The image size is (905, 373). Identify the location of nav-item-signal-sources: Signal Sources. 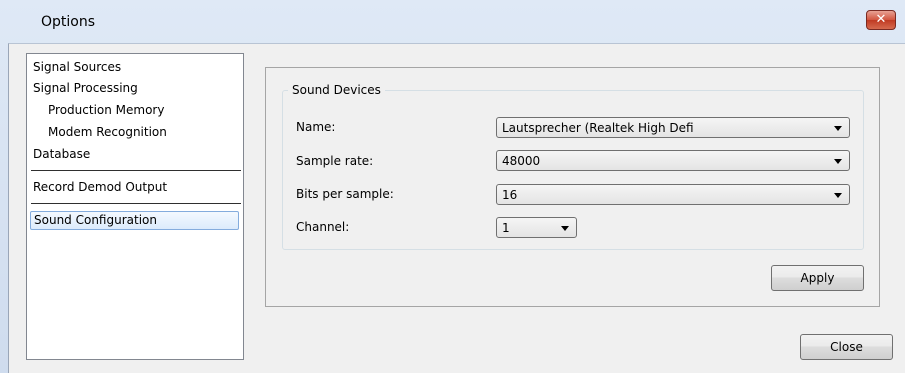
(77, 67).